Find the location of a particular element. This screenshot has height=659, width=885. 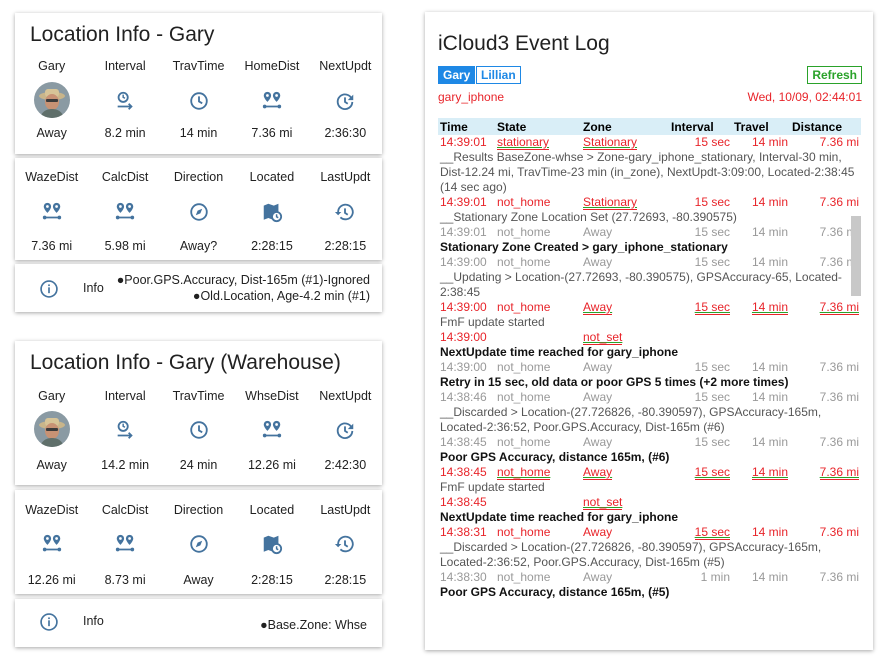

log-text: 14:38:45 is located at coordinates (463, 442).